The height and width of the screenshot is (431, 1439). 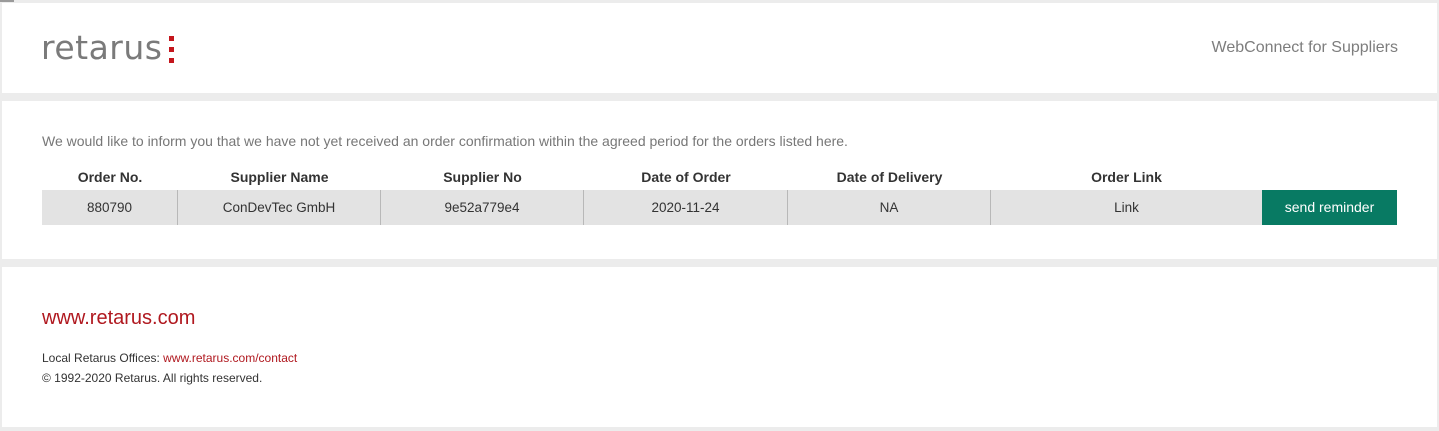 What do you see at coordinates (686, 177) in the screenshot?
I see `header-date-of-order: Date of Order` at bounding box center [686, 177].